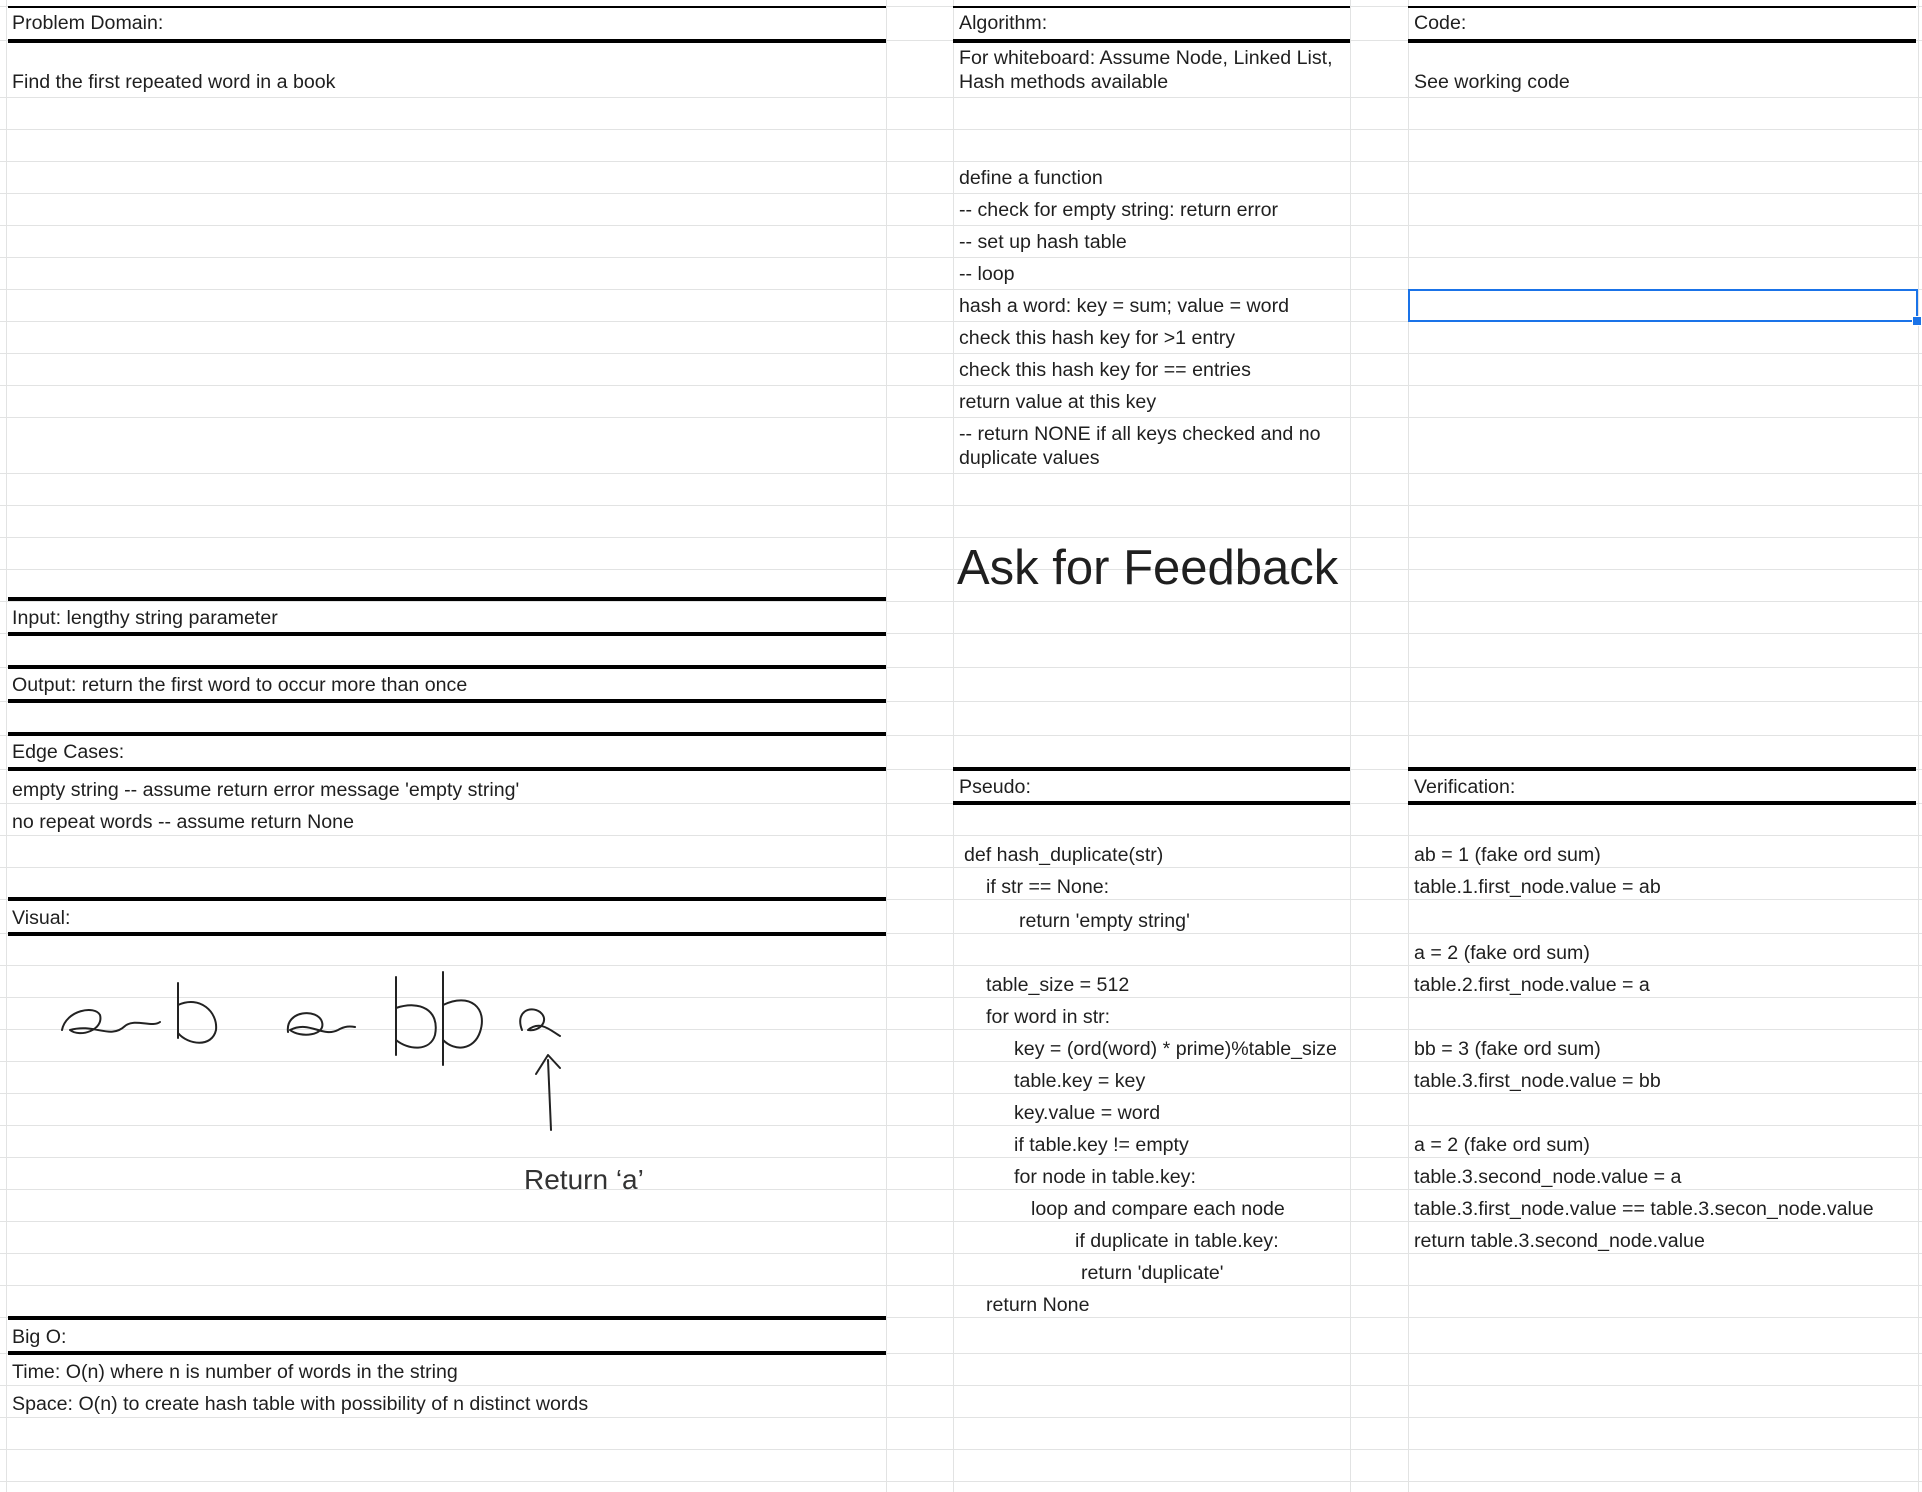 Image resolution: width=1922 pixels, height=1492 pixels. Describe the element at coordinates (1079, 1081) in the screenshot. I see `pseudo-line: table.key = key` at that location.